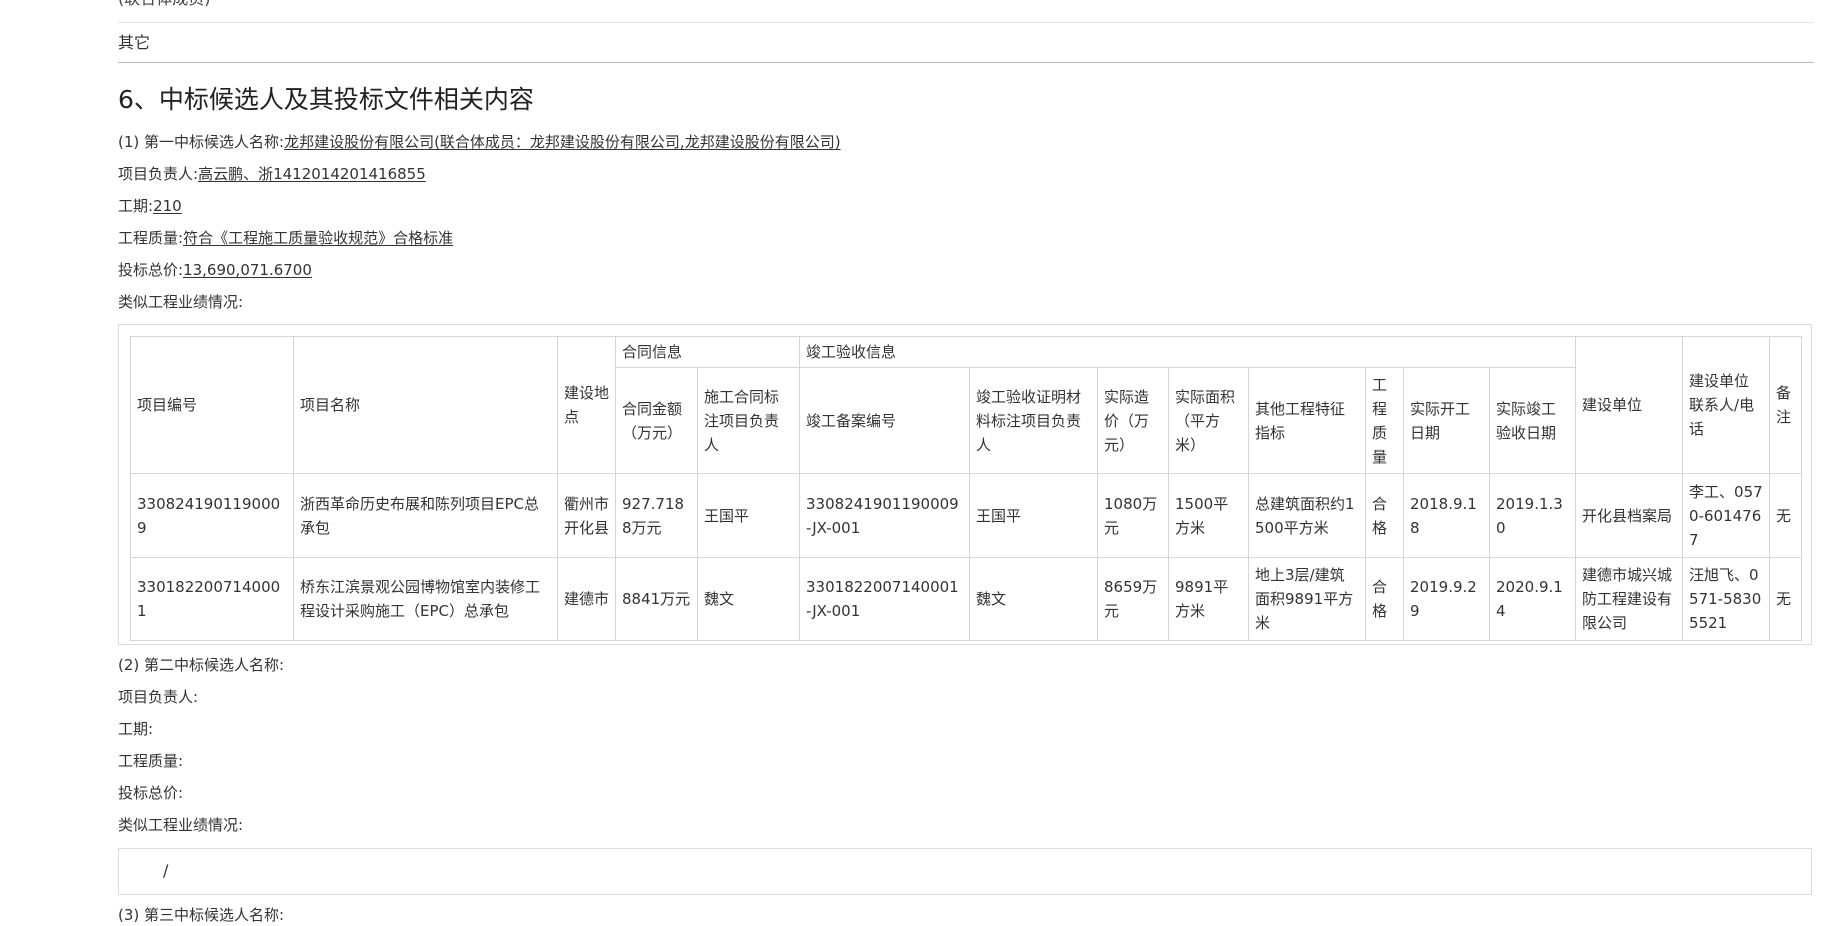 This screenshot has height=926, width=1831. Describe the element at coordinates (586, 515) in the screenshot. I see `cell-location: 衢州市开化县` at that location.